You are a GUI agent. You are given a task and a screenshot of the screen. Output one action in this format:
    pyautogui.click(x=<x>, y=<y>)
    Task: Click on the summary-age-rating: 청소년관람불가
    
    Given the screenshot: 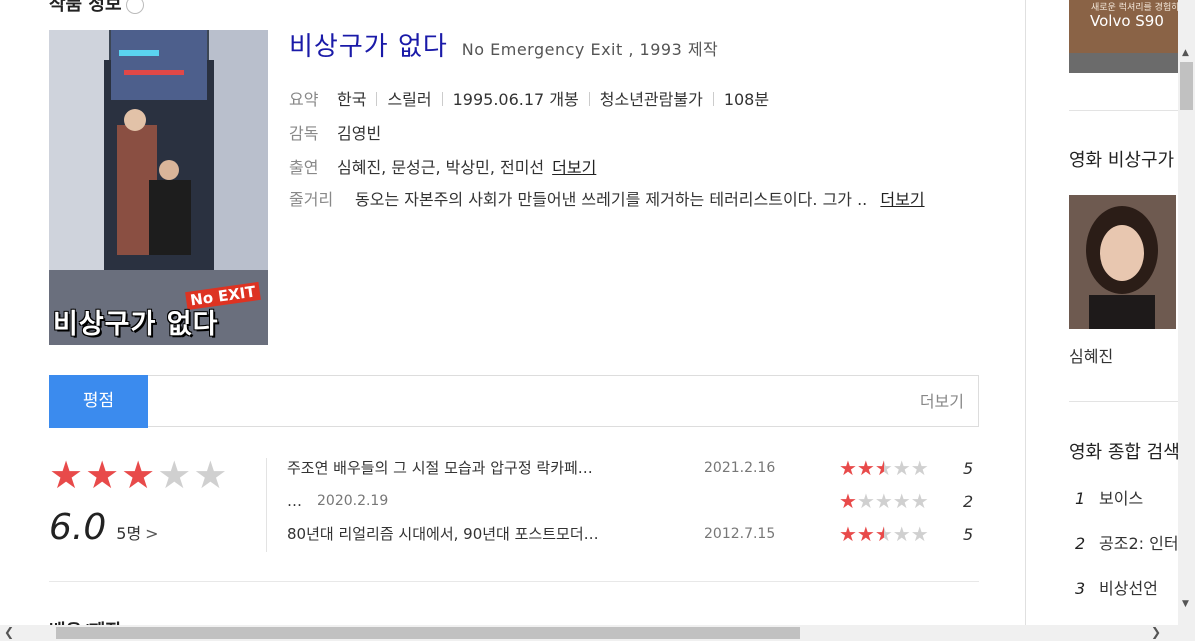 What is the action you would take?
    pyautogui.click(x=651, y=99)
    